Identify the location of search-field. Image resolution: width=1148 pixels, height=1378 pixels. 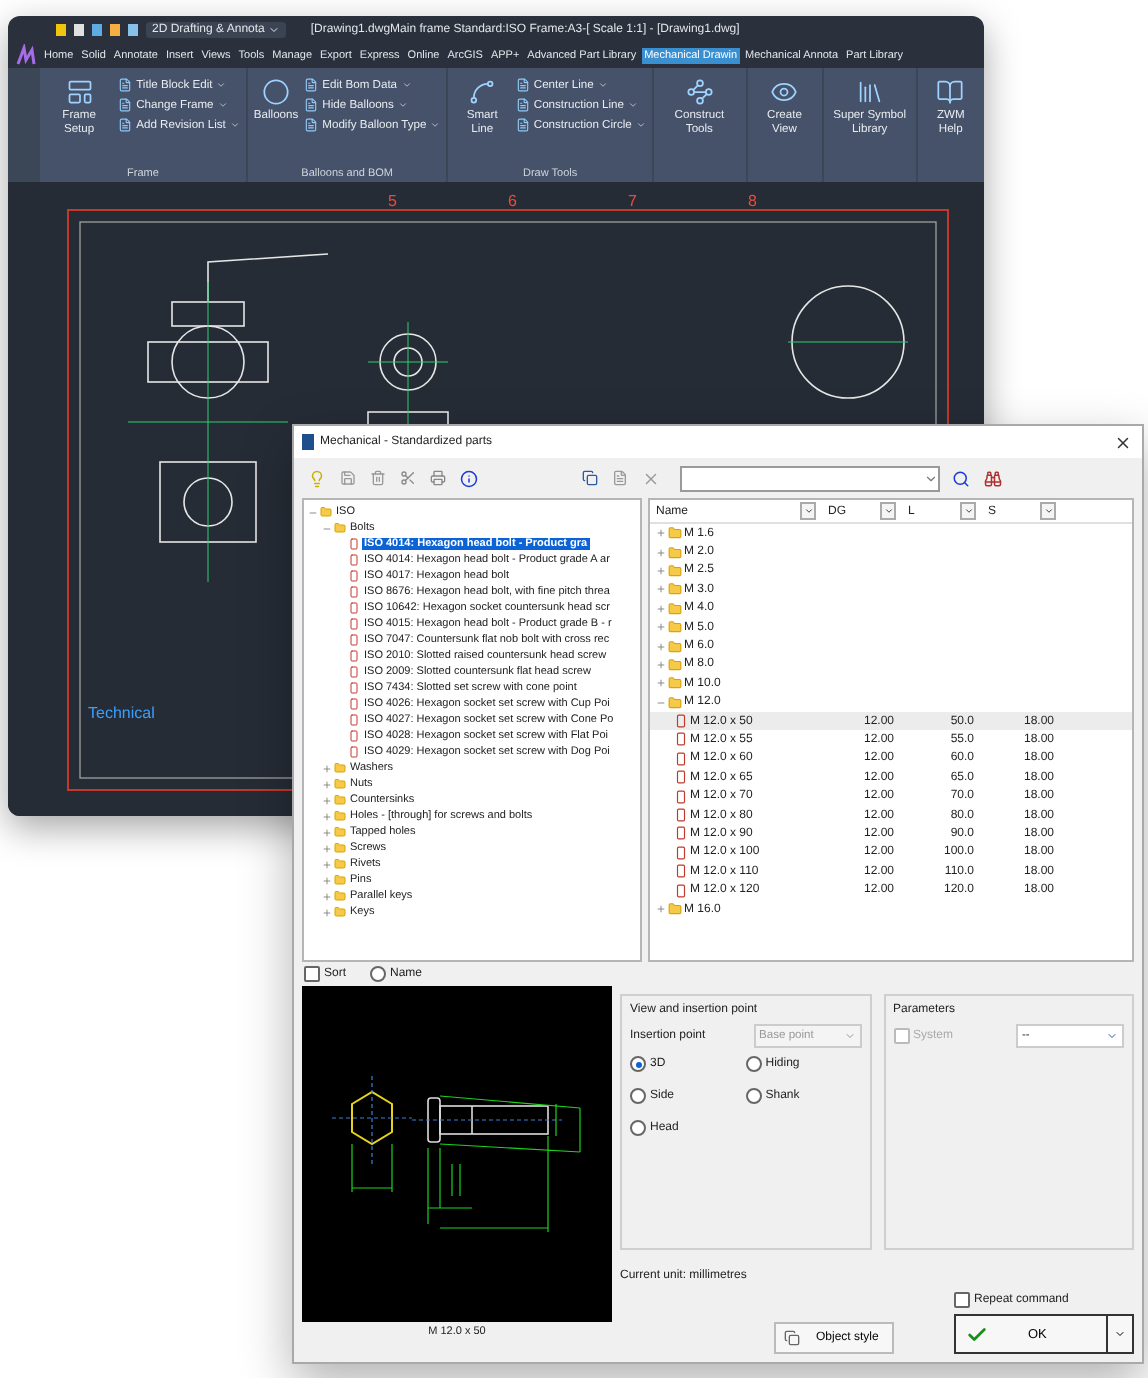
(810, 478).